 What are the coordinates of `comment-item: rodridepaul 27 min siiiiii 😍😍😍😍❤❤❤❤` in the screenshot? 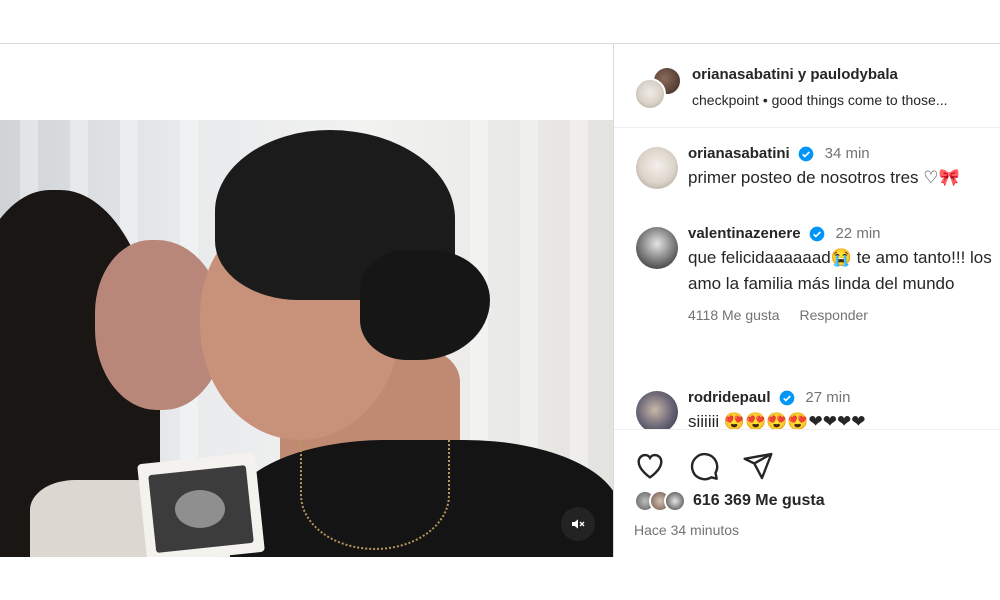 It's located at (817, 407).